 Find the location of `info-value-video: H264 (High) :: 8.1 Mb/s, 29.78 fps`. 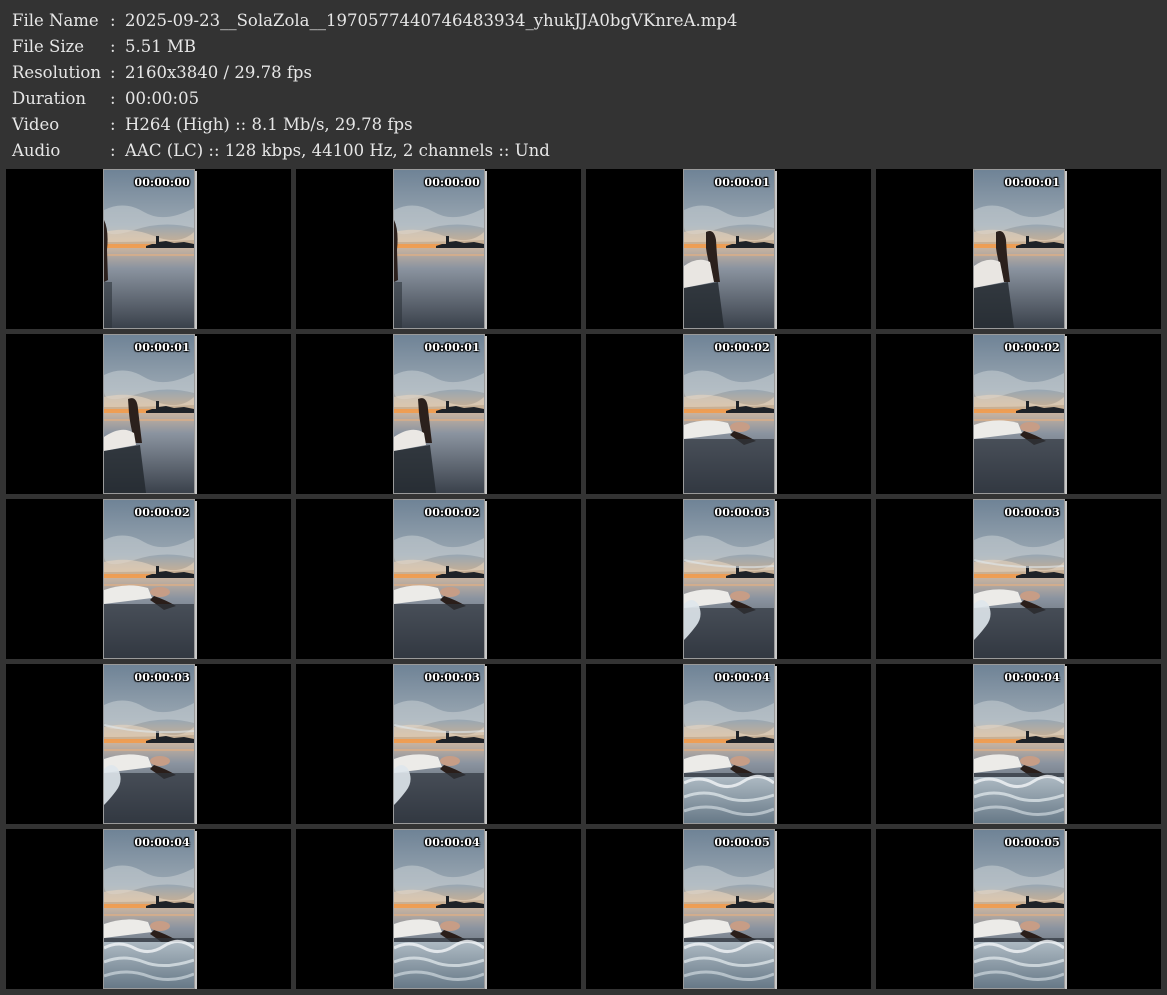

info-value-video: H264 (High) :: 8.1 Mb/s, 29.78 fps is located at coordinates (269, 124).